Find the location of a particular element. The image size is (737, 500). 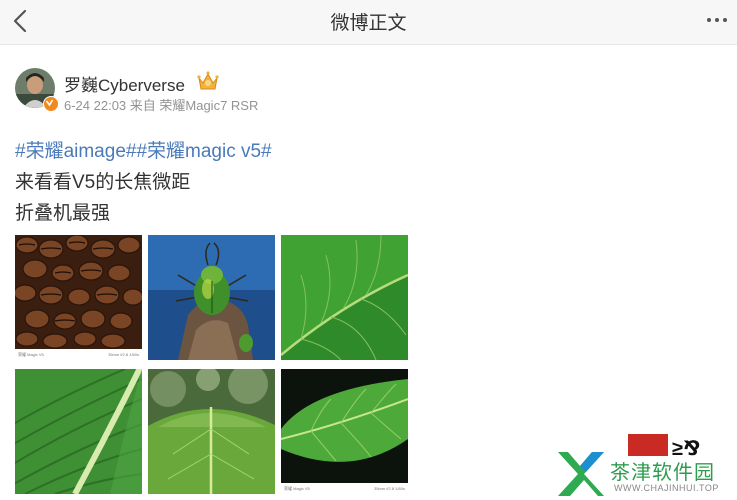

beetle-image is located at coordinates (211, 297).